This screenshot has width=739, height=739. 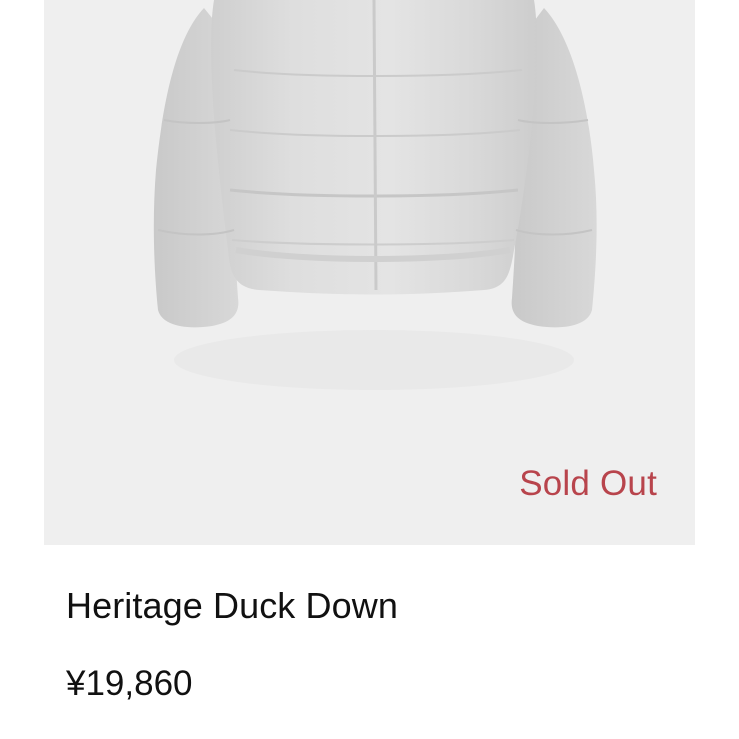 I want to click on product-price: ¥19,860, so click(x=129, y=683).